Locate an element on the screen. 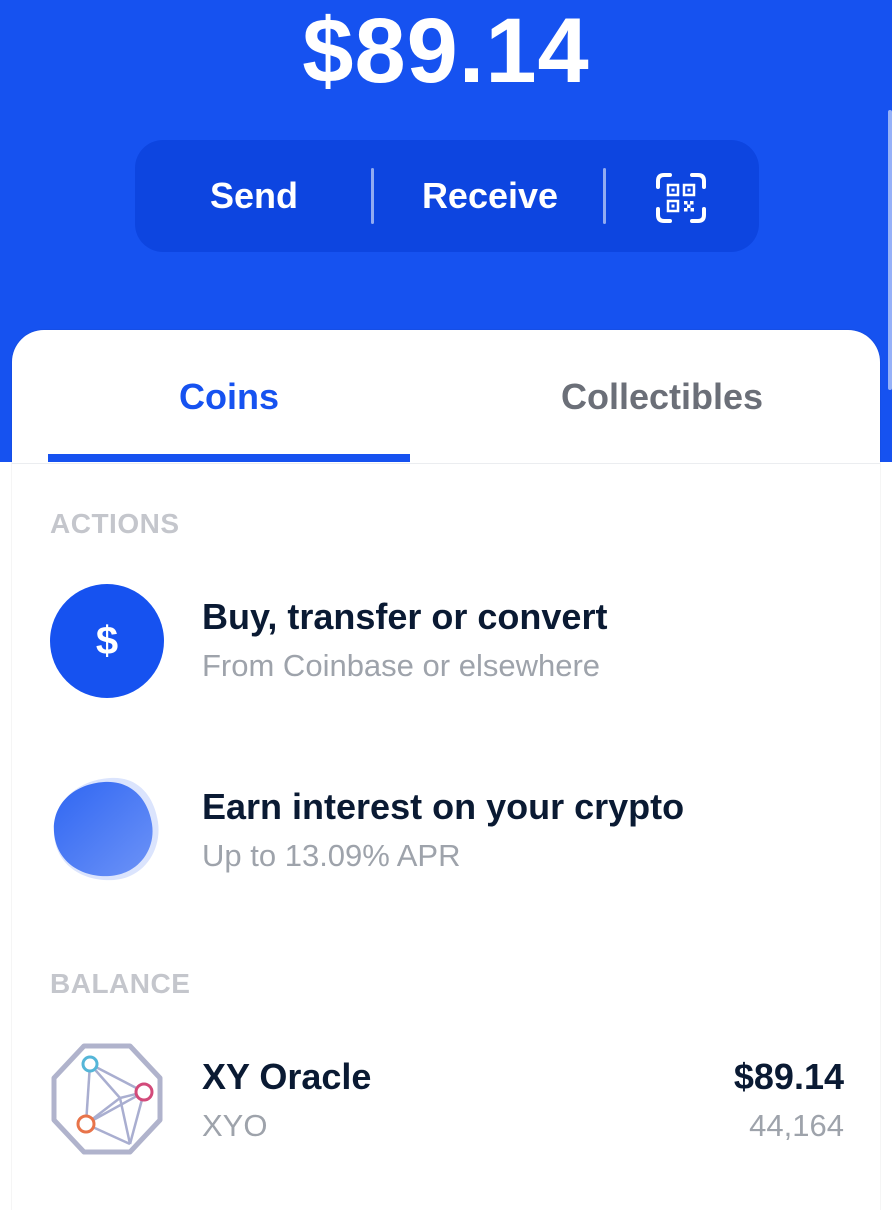  total-balance: $89.14 is located at coordinates (446, 51).